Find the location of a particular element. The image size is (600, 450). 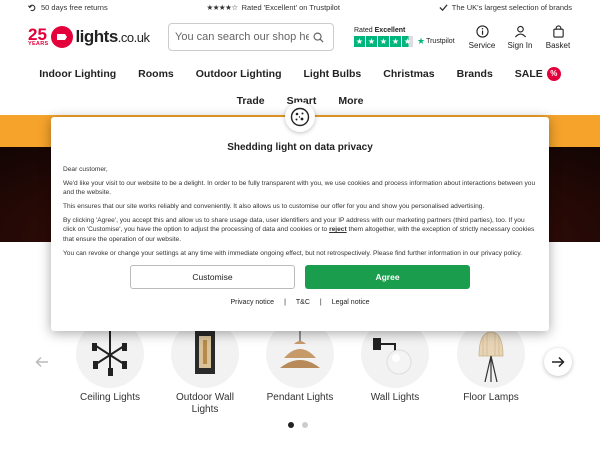

return-icon is located at coordinates (32, 7).